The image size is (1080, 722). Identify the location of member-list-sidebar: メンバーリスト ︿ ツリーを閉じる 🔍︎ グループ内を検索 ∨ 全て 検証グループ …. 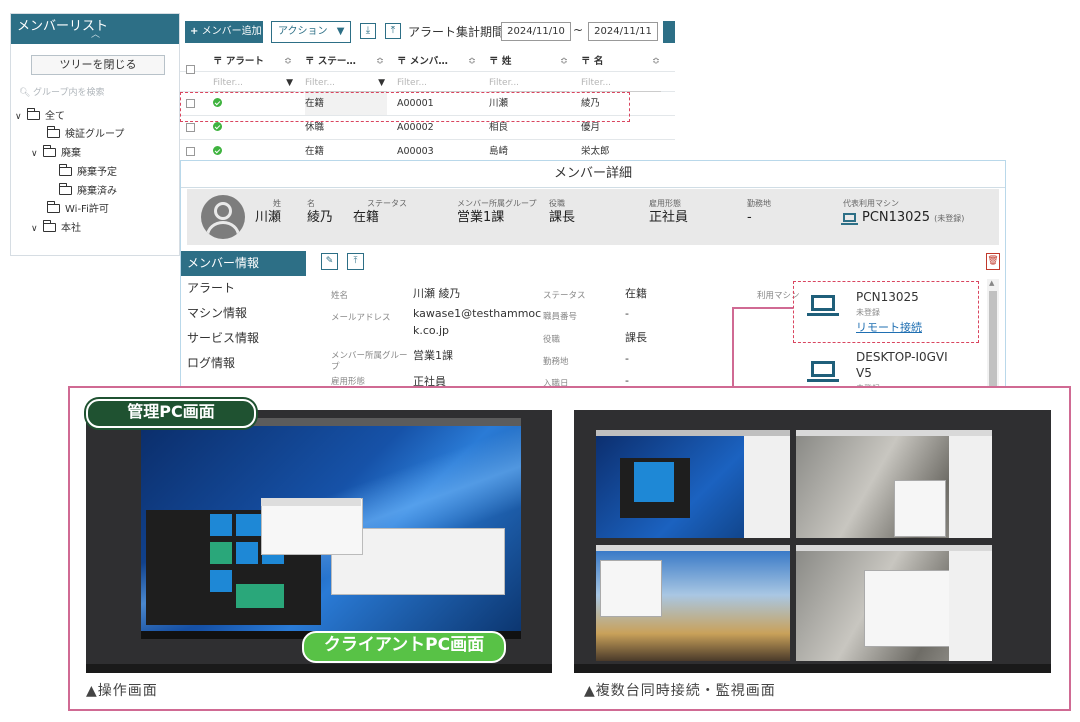
(95, 134).